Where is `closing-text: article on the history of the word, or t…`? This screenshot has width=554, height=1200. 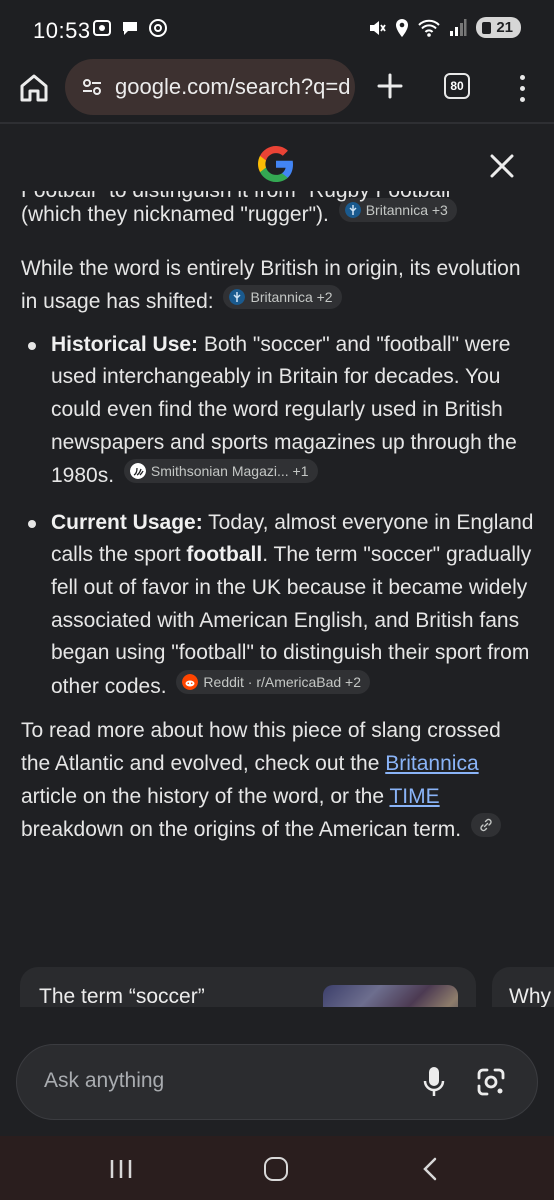 closing-text: article on the history of the word, or t… is located at coordinates (205, 796).